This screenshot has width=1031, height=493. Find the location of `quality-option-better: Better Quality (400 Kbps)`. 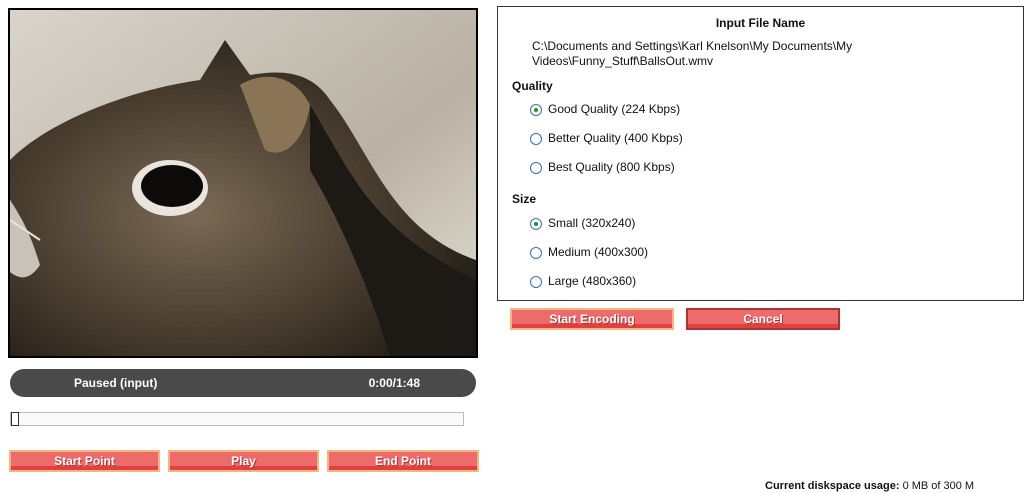

quality-option-better: Better Quality (400 Kbps) is located at coordinates (606, 138).